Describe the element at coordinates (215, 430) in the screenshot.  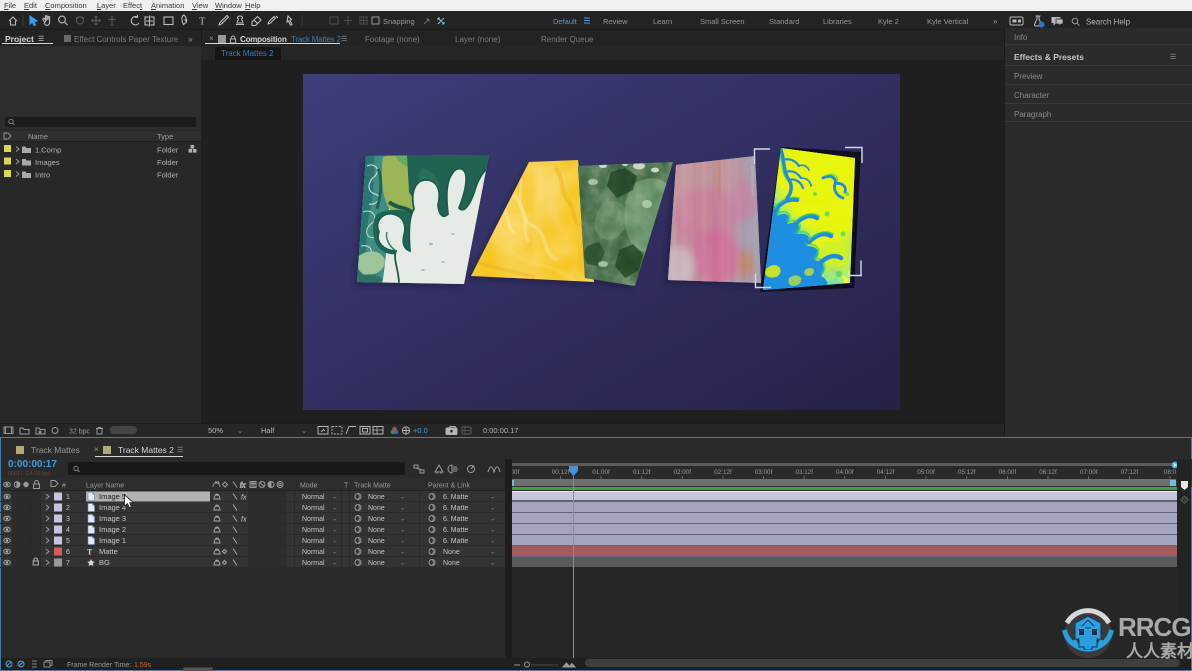
I see `svg-text: 50%` at that location.